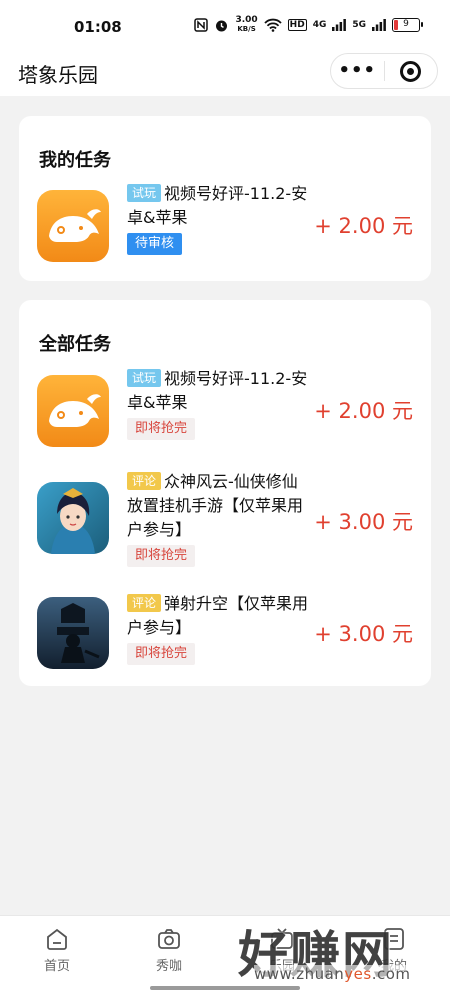 The height and width of the screenshot is (1000, 450). I want to click on task-text: 试玩 视频号好评-11.2-安卓&苹果 即将抢完, so click(220, 403).